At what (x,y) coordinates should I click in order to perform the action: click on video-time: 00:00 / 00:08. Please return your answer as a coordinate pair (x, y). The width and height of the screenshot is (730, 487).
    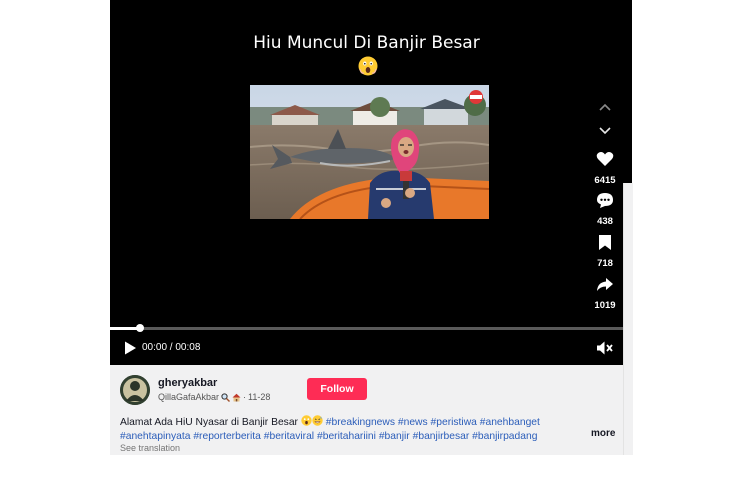
    Looking at the image, I should click on (171, 347).